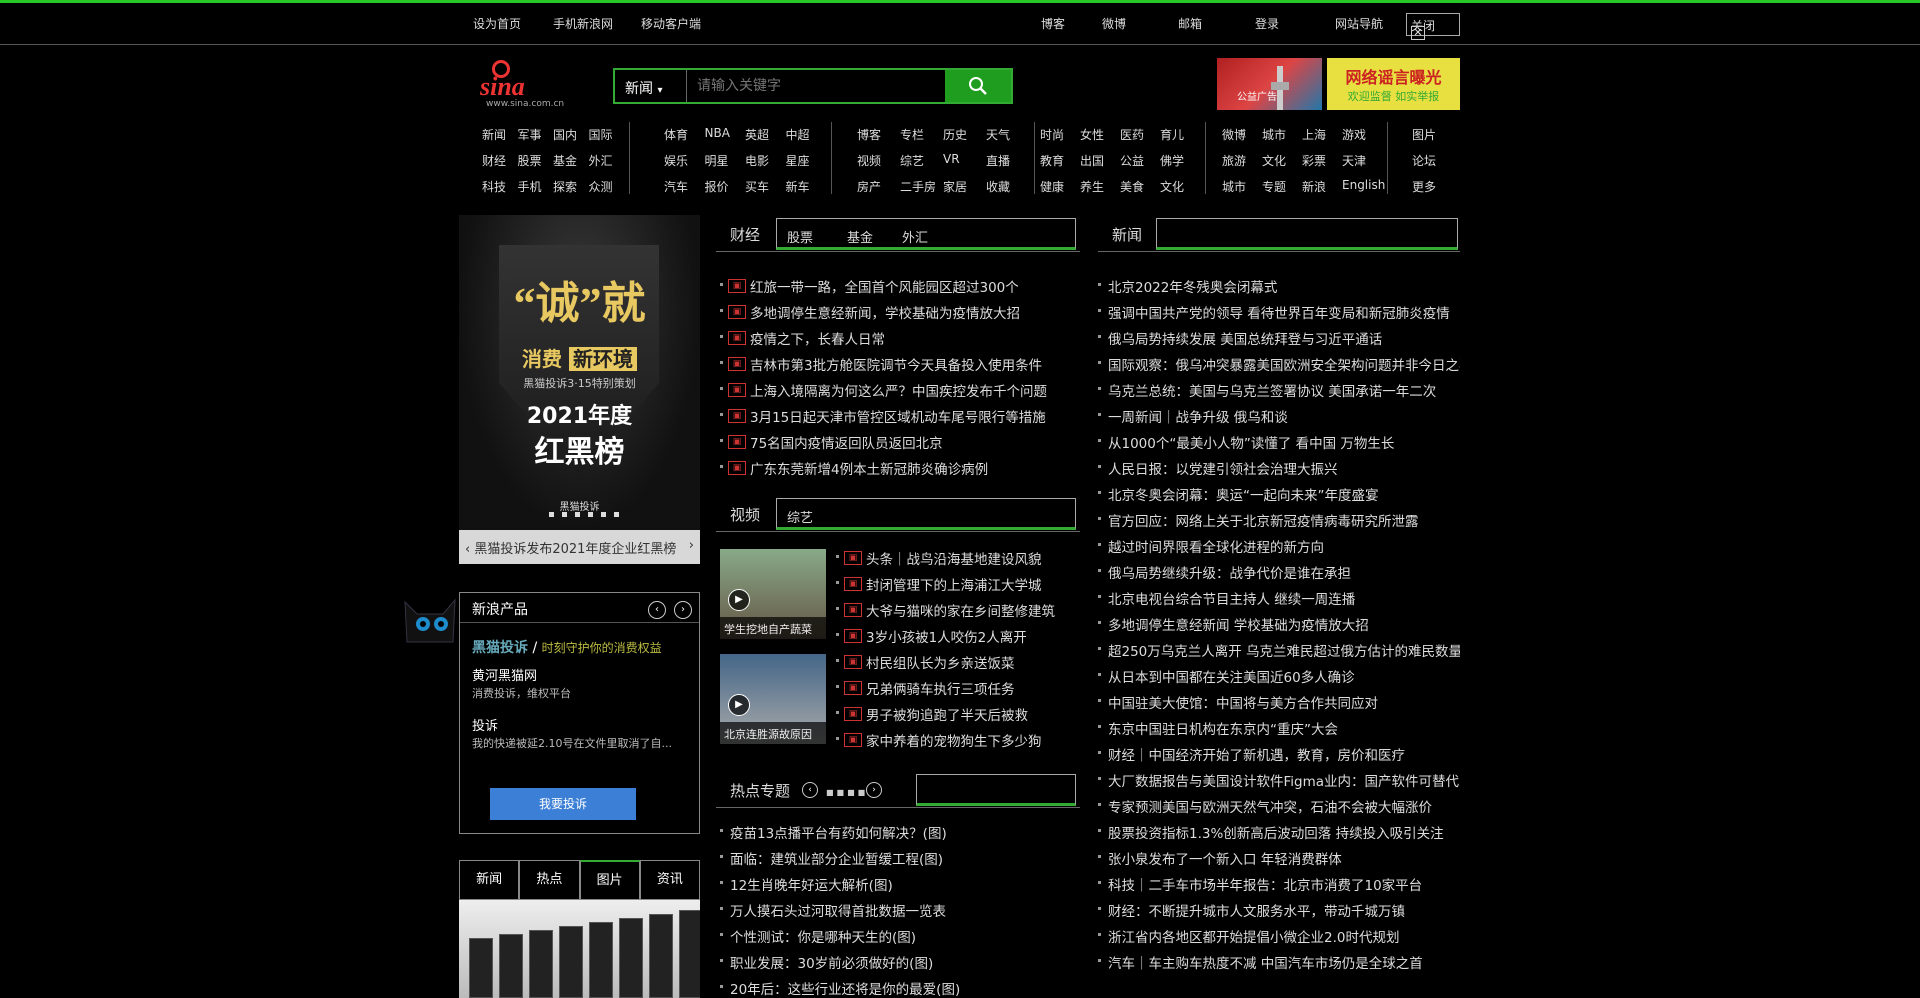 The image size is (1920, 998). I want to click on topbar-link-mail: 邮箱, so click(1190, 23).